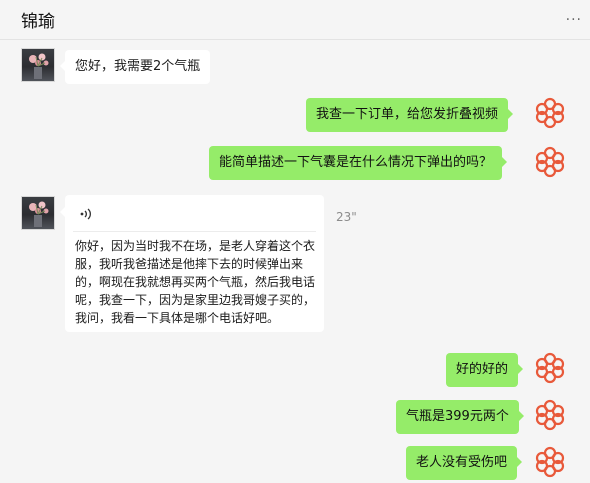  Describe the element at coordinates (346, 217) in the screenshot. I see `voice-duration: 23"` at that location.